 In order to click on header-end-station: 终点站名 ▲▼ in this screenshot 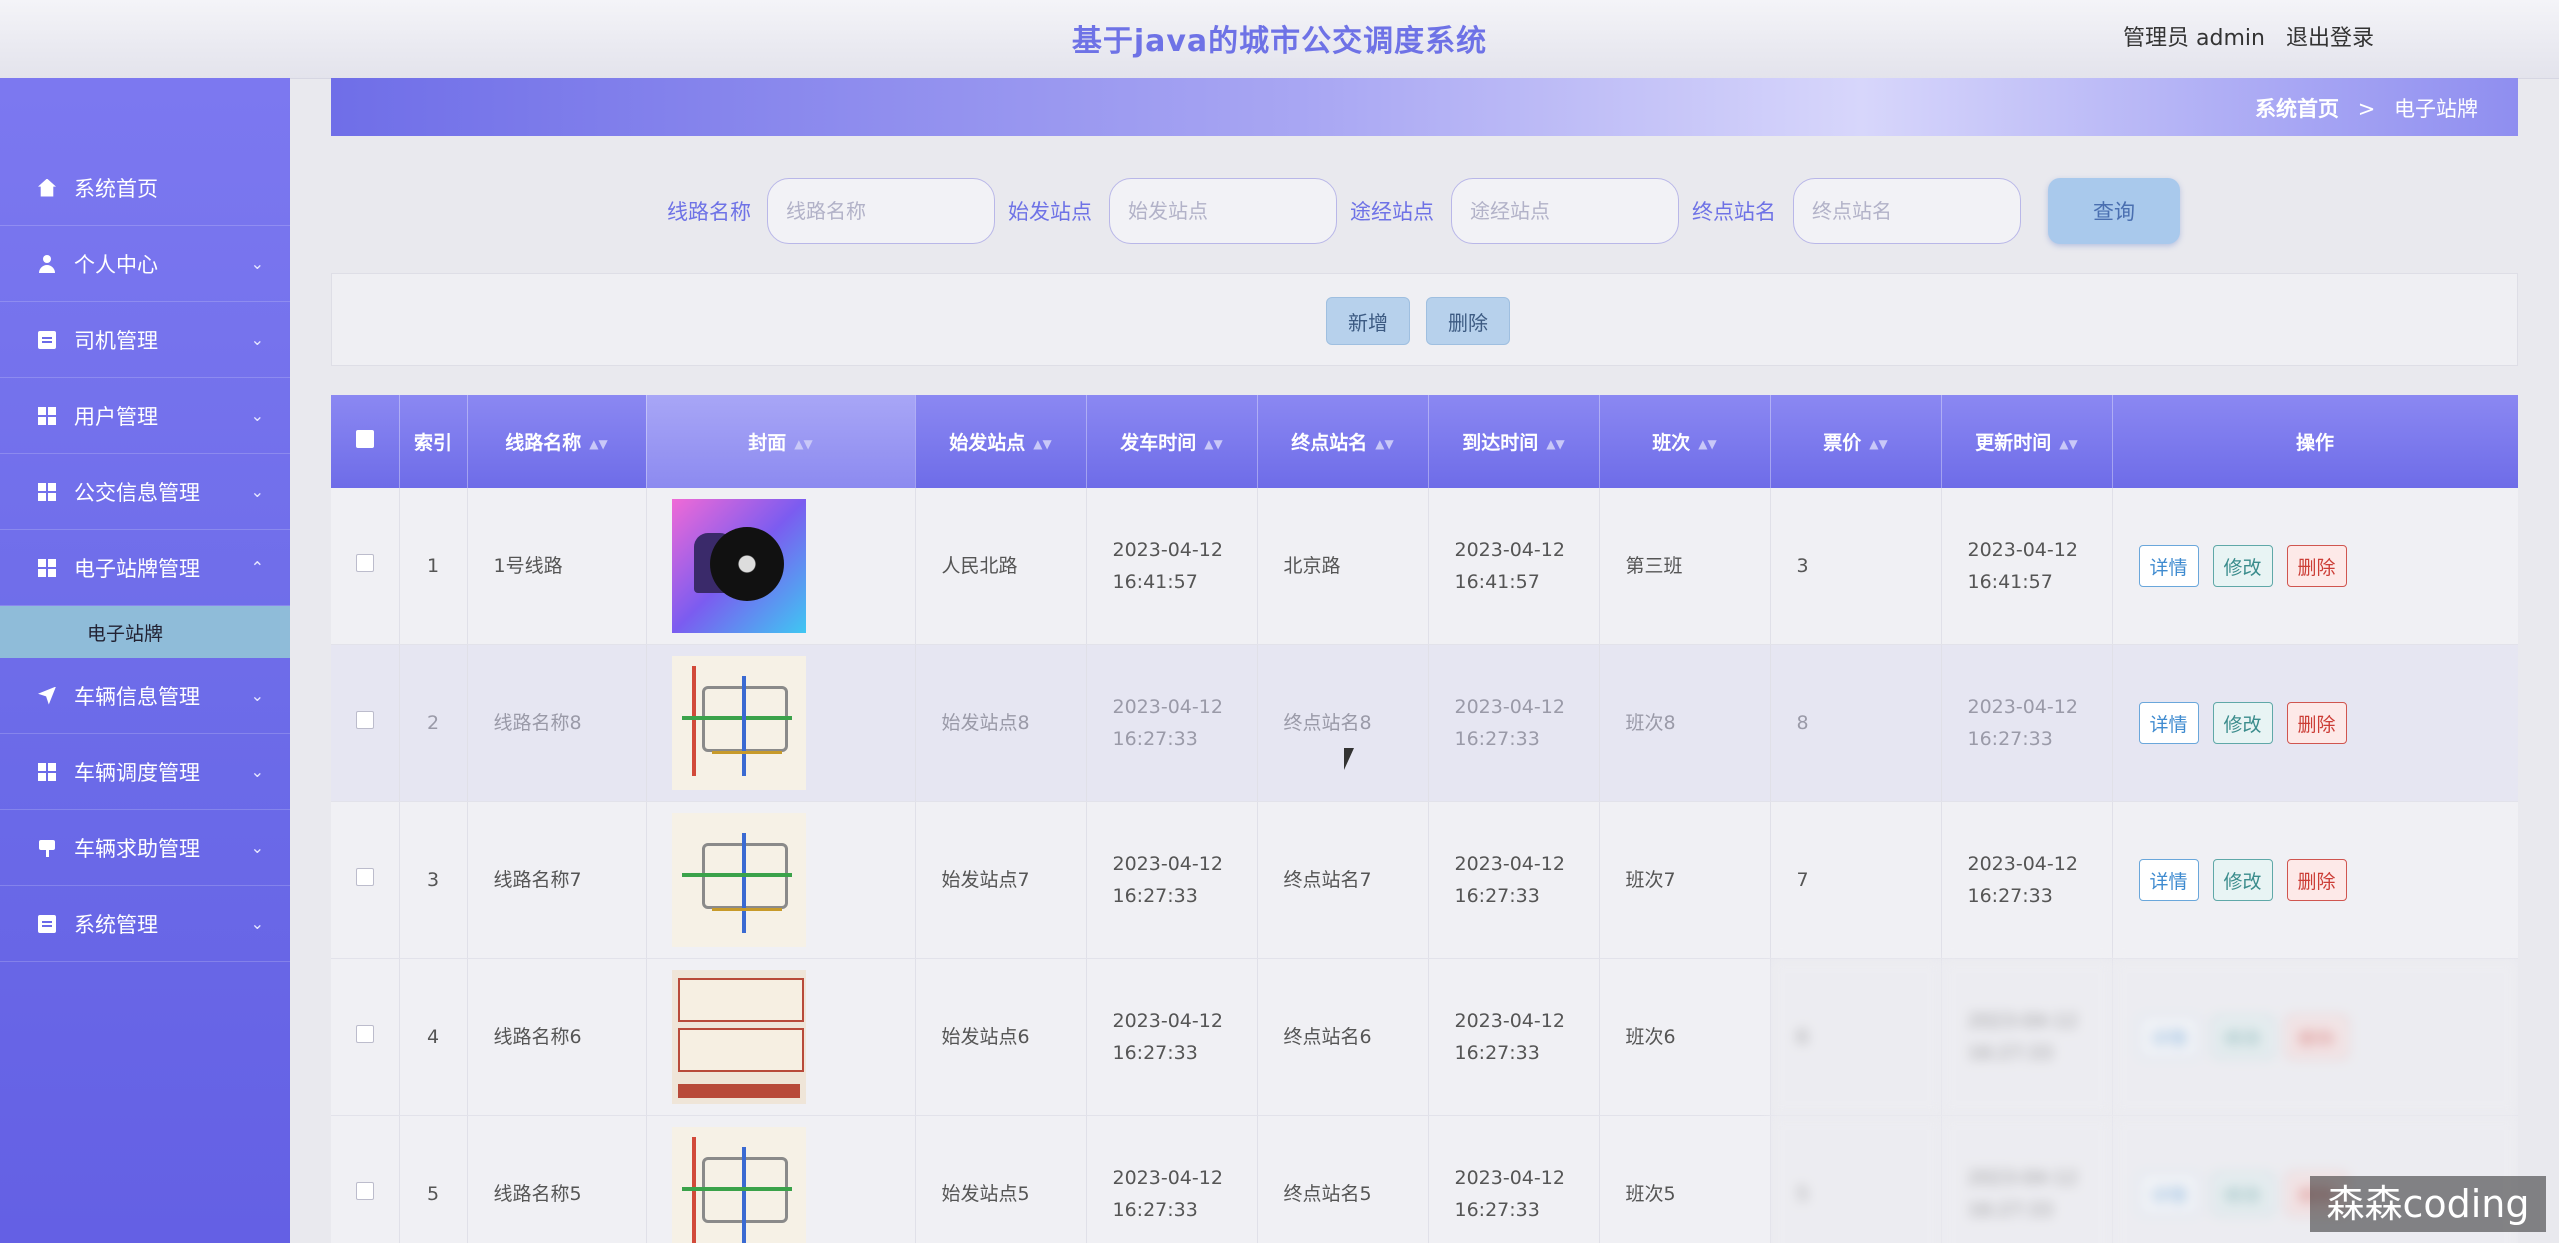, I will do `click(1343, 441)`.